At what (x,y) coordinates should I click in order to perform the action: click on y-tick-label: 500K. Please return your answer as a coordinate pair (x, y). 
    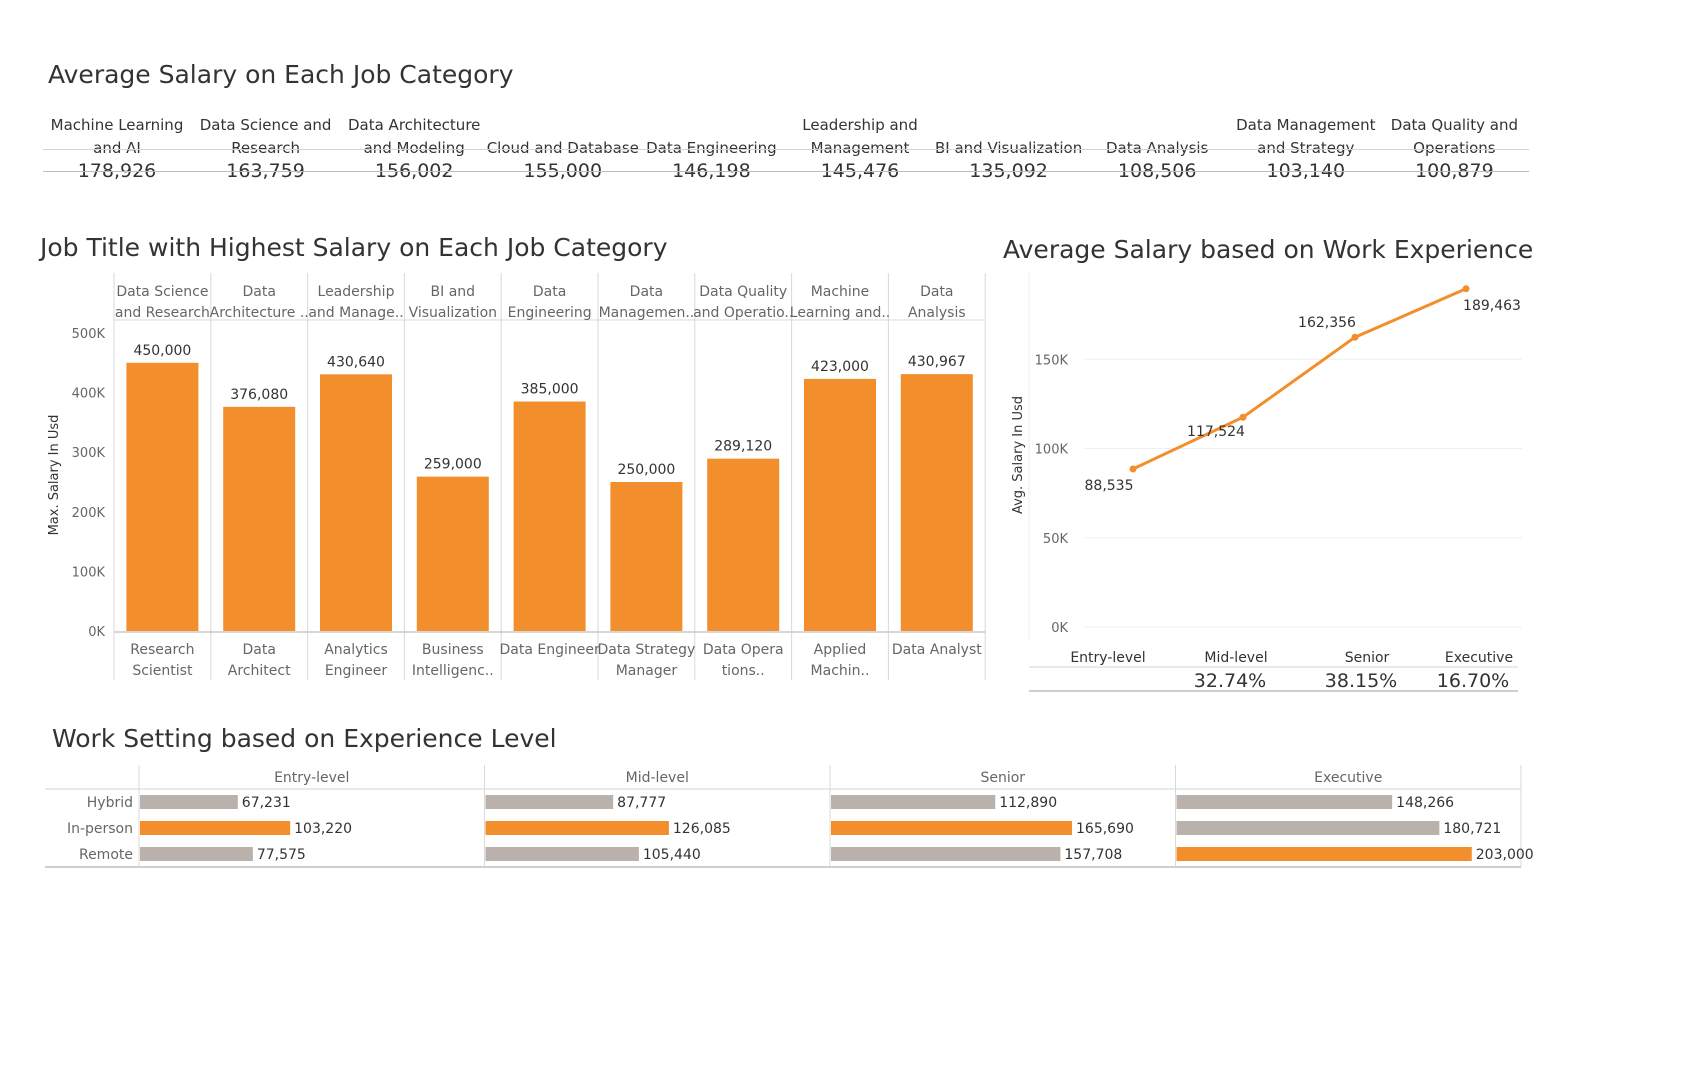
    Looking at the image, I should click on (89, 334).